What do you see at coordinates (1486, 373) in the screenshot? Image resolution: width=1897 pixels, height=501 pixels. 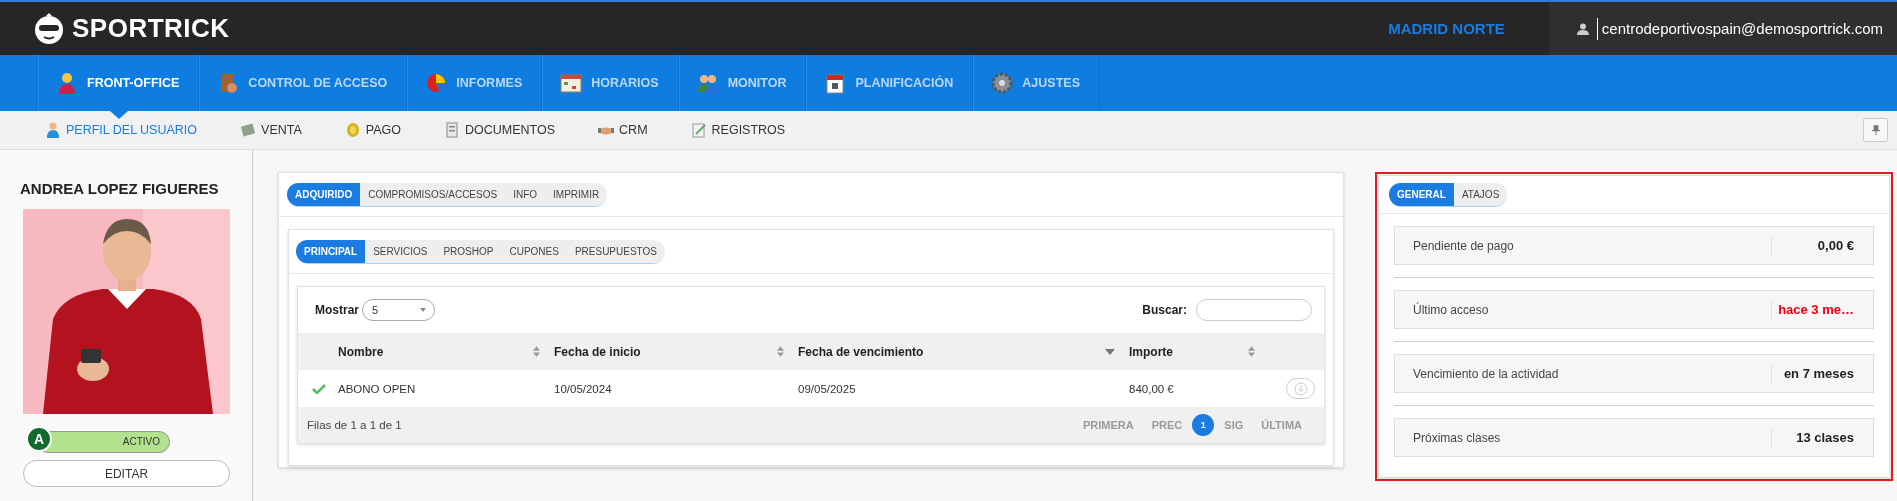 I see `summary-label: Vencimiento de la actividad` at bounding box center [1486, 373].